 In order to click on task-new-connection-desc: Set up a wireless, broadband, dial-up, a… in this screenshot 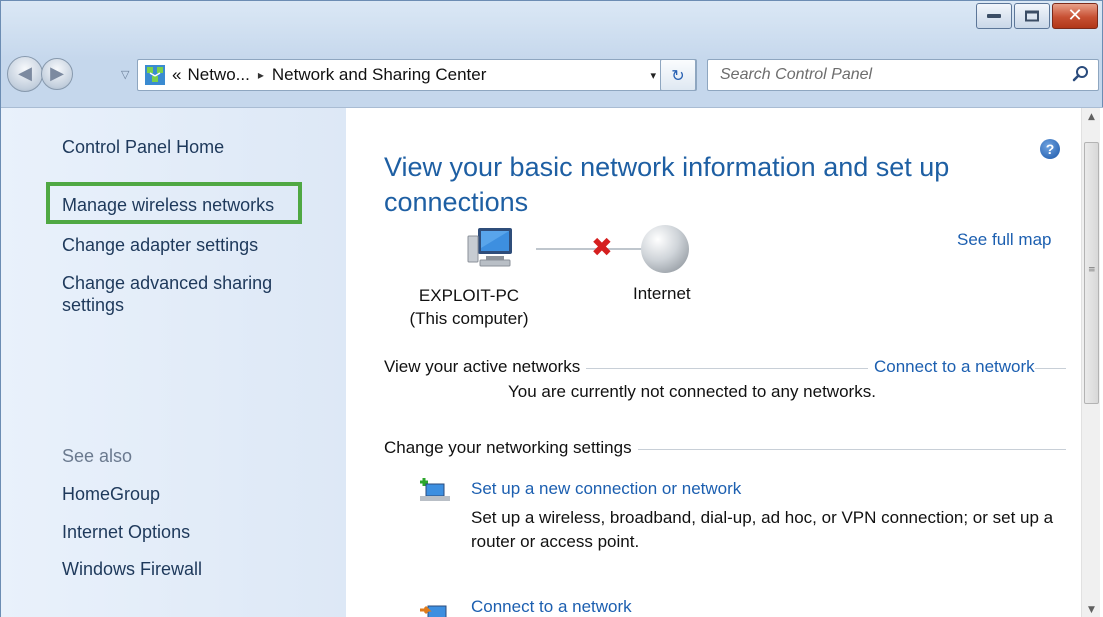, I will do `click(762, 529)`.